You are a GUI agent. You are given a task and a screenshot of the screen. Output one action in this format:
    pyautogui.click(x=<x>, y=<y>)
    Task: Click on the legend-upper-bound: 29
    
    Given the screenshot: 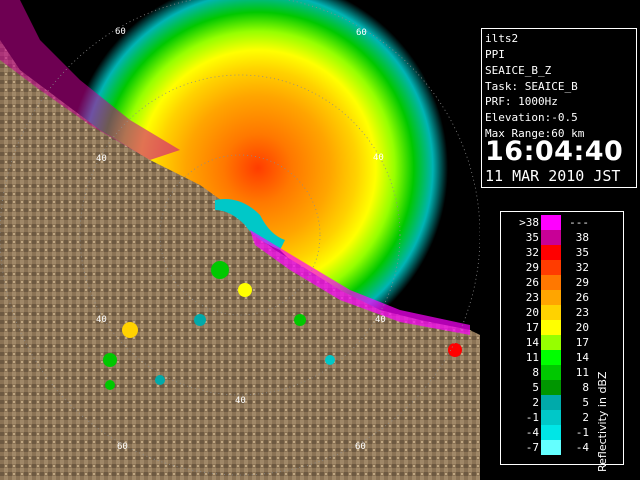 What is the action you would take?
    pyautogui.click(x=582, y=282)
    